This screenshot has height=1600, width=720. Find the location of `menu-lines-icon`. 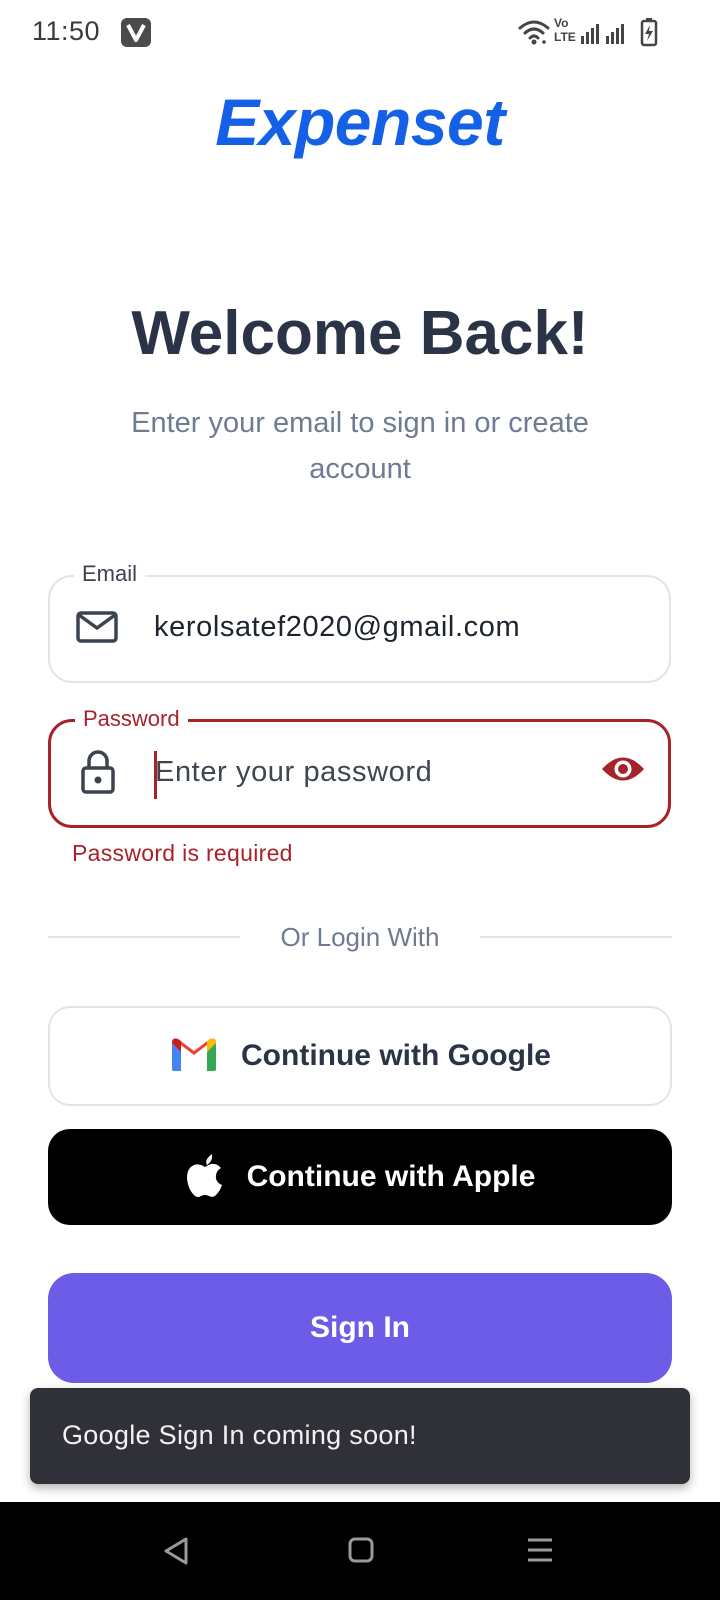

menu-lines-icon is located at coordinates (540, 1552).